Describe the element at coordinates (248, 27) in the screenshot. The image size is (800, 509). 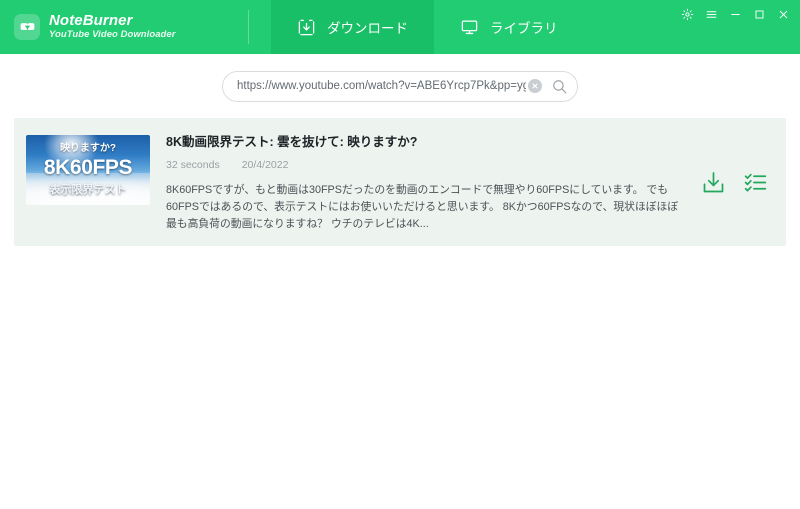
I see `header-divider` at that location.